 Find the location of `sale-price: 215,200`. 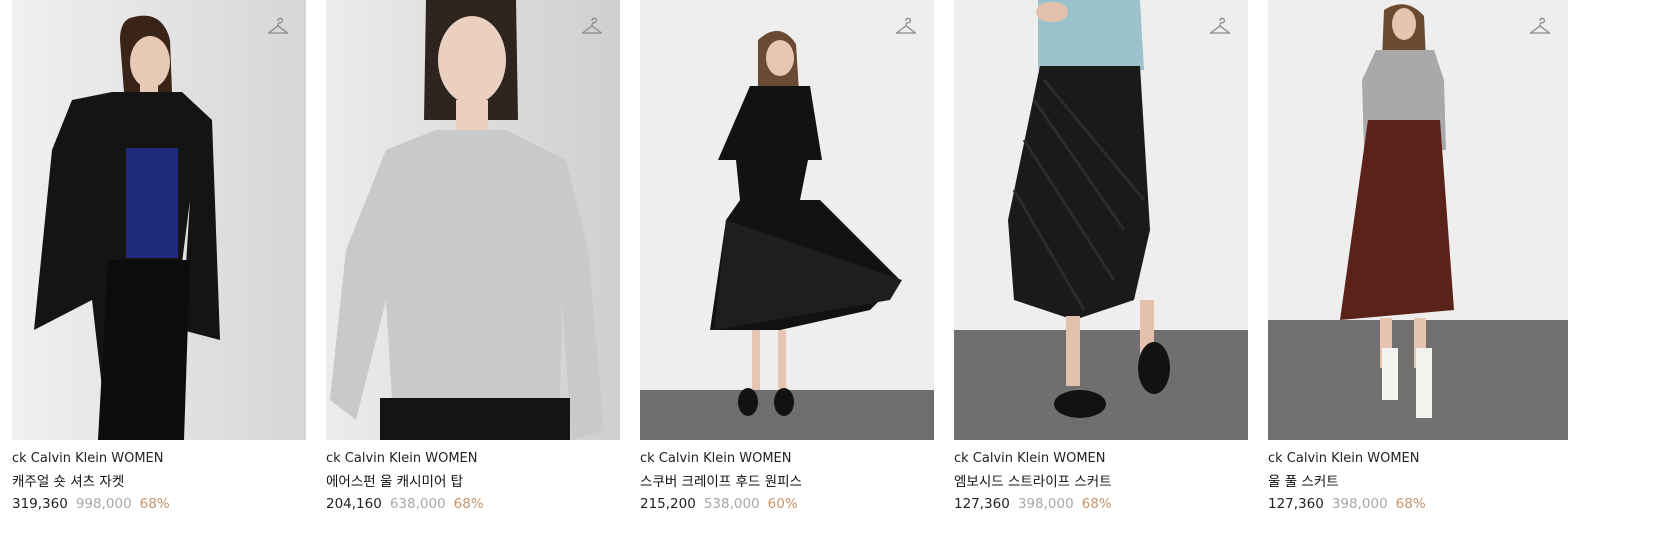

sale-price: 215,200 is located at coordinates (668, 504).